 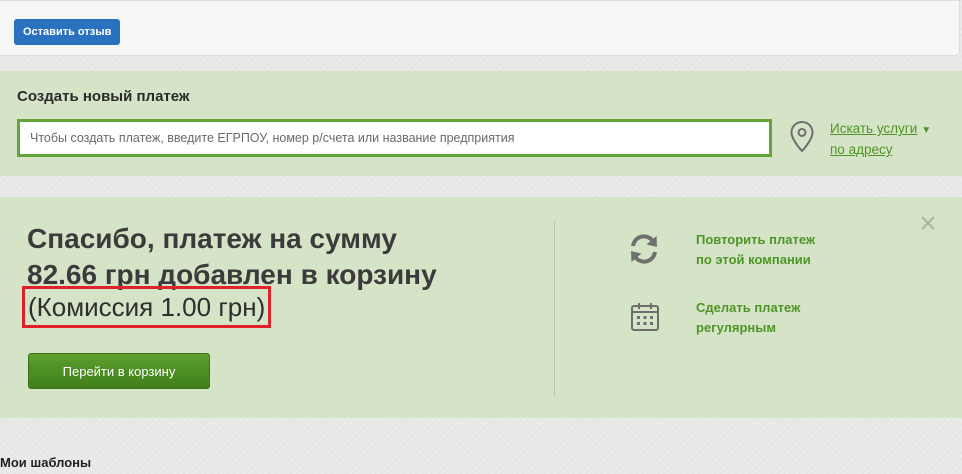 I want to click on payment-search-input, so click(x=394, y=138).